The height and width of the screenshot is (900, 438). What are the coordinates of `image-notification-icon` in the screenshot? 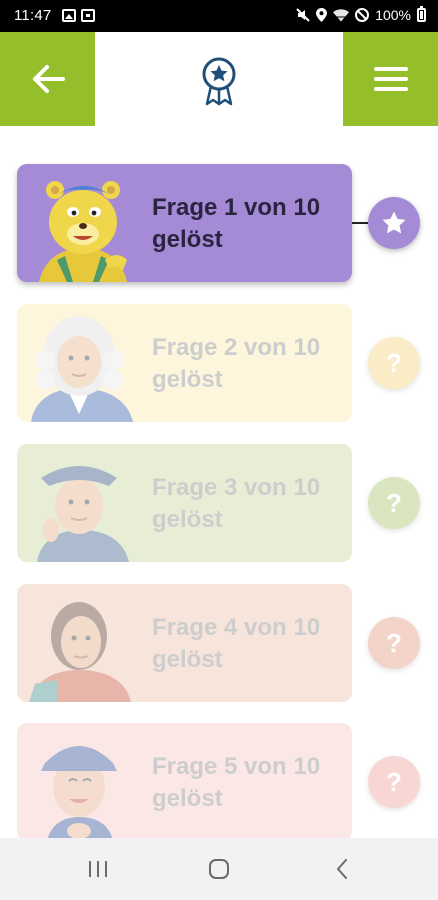 It's located at (69, 15).